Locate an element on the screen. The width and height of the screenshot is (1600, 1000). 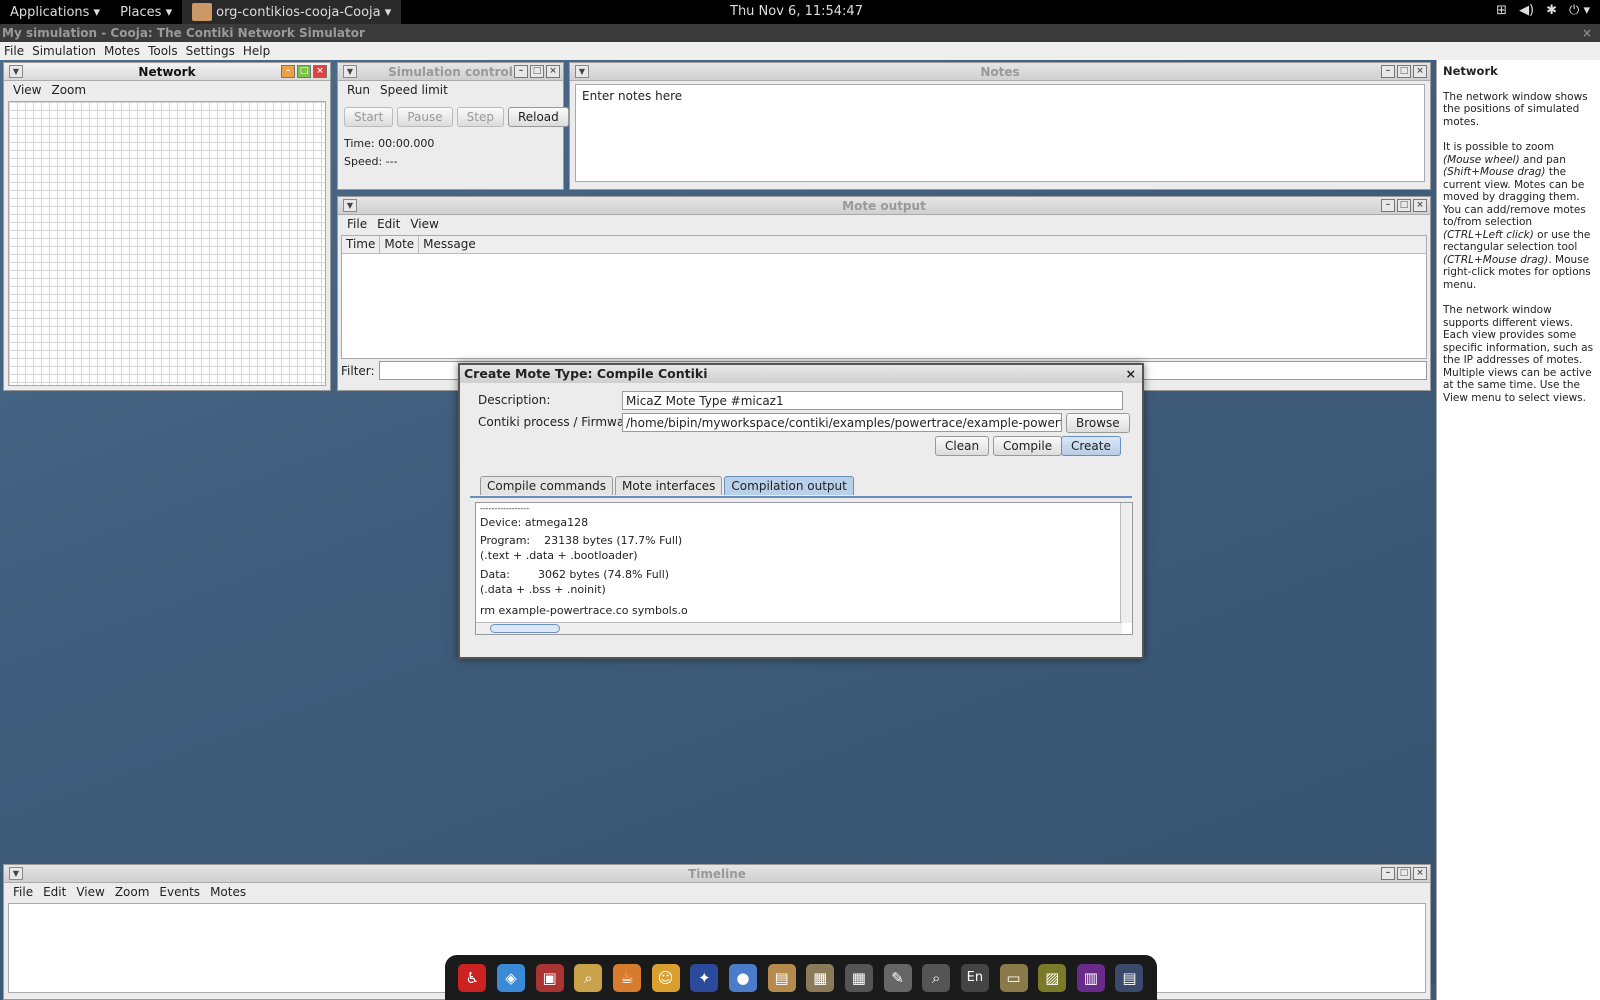
chat-icon: ● is located at coordinates (742, 977).